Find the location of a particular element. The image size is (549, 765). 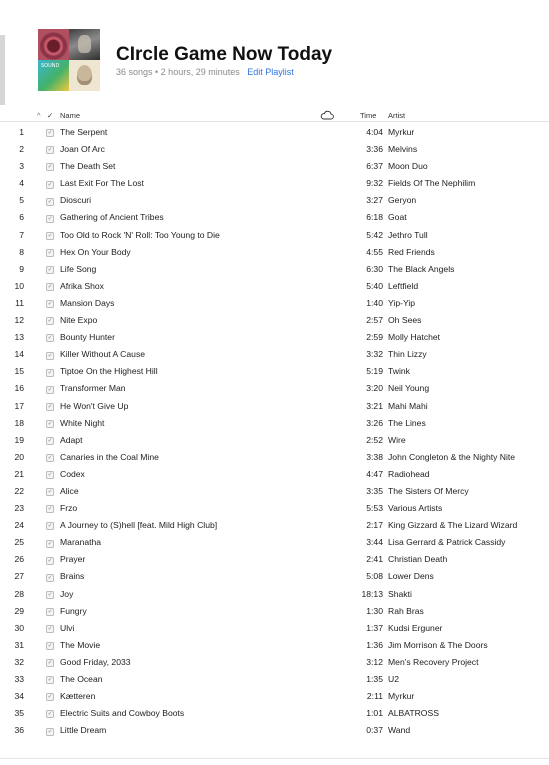

track-artist: Men's Recovery Project is located at coordinates (433, 662).